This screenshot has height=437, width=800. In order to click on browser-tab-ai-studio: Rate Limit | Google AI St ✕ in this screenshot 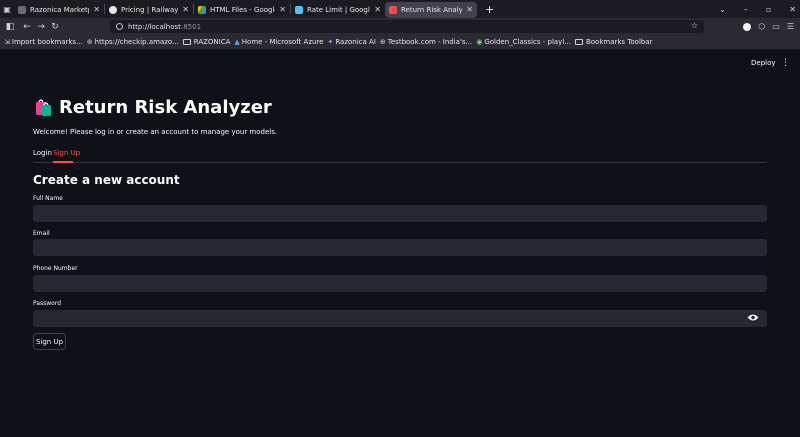, I will do `click(338, 10)`.